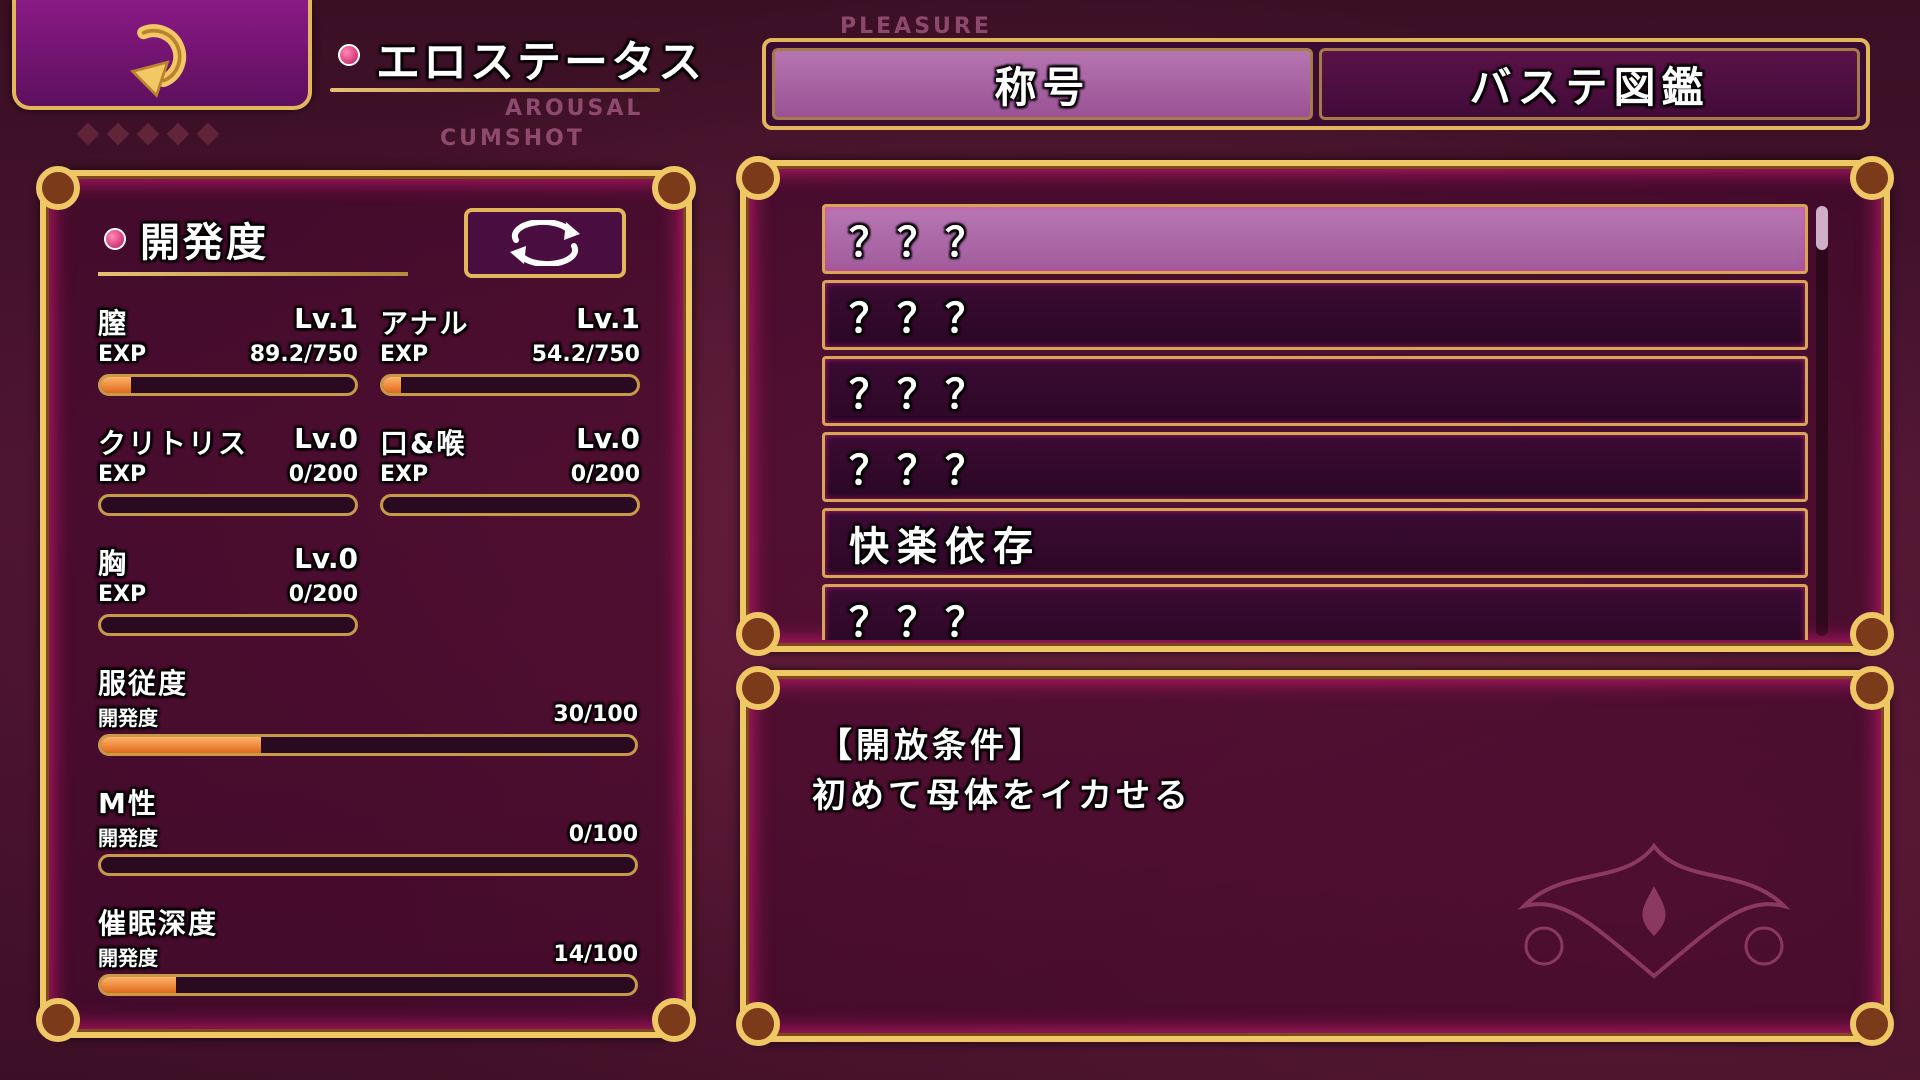 This screenshot has height=1080, width=1920. What do you see at coordinates (228, 592) in the screenshot?
I see `stat-chest: 胸 Lv.0 EXP 0/200` at bounding box center [228, 592].